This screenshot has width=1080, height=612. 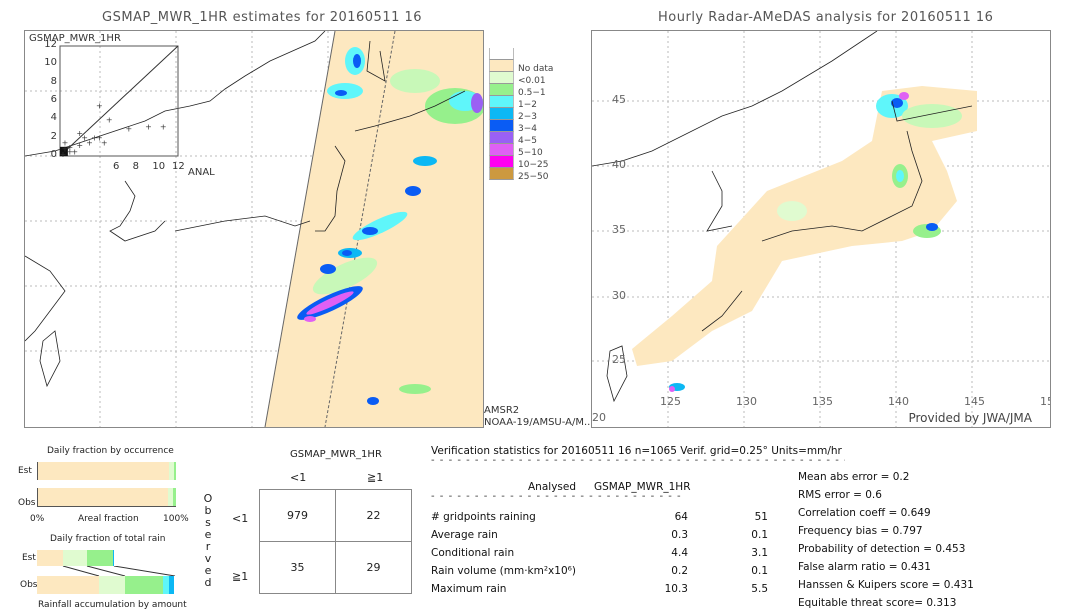 I want to click on legend-label: No data, so click(x=536, y=69).